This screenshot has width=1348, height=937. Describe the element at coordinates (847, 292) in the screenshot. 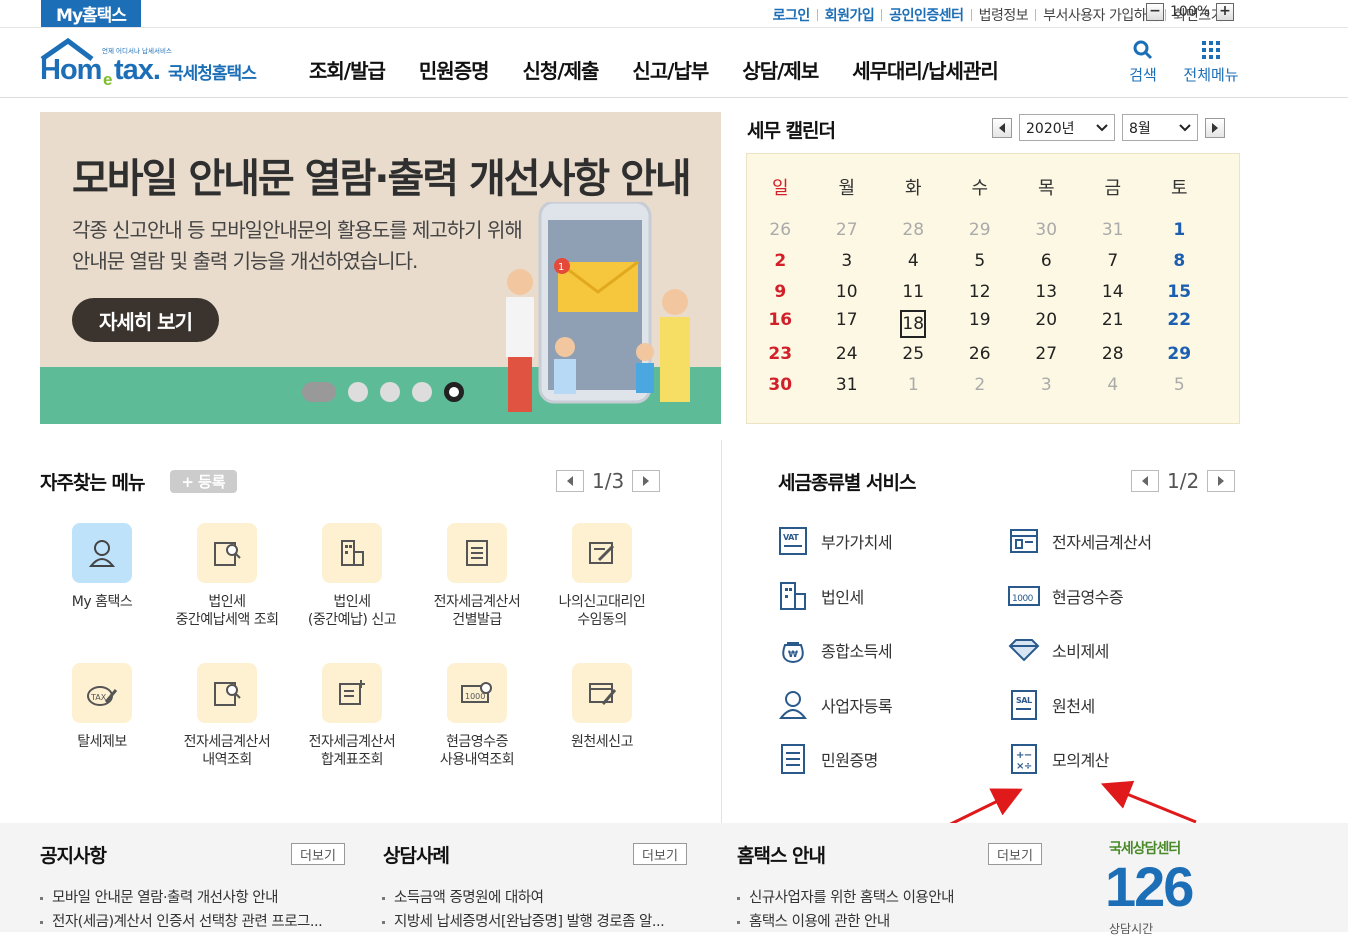

I see `calendar-day: 10` at that location.